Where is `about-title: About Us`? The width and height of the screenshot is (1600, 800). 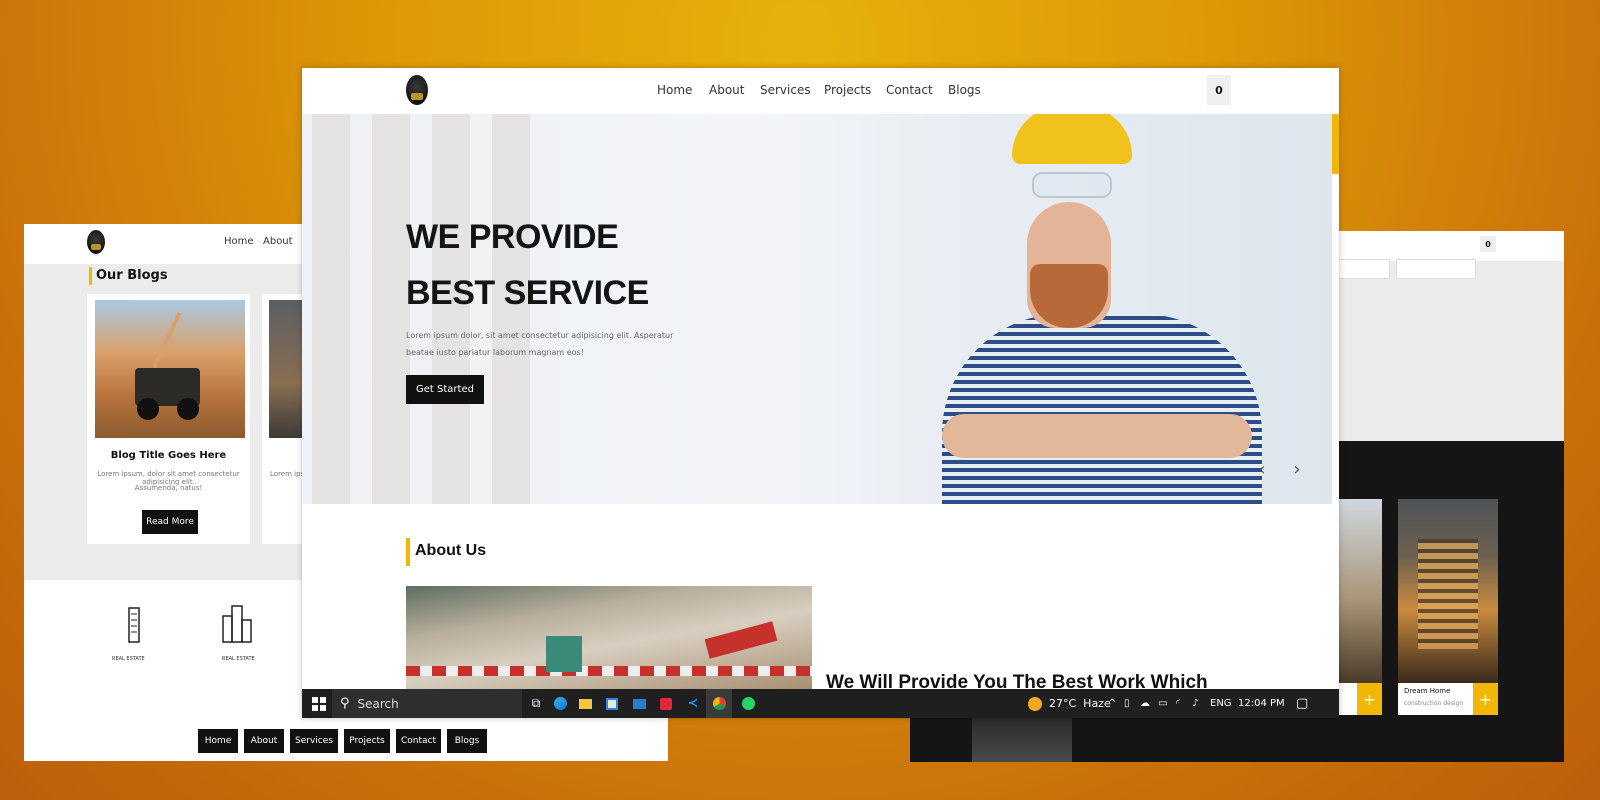
about-title: About Us is located at coordinates (451, 550).